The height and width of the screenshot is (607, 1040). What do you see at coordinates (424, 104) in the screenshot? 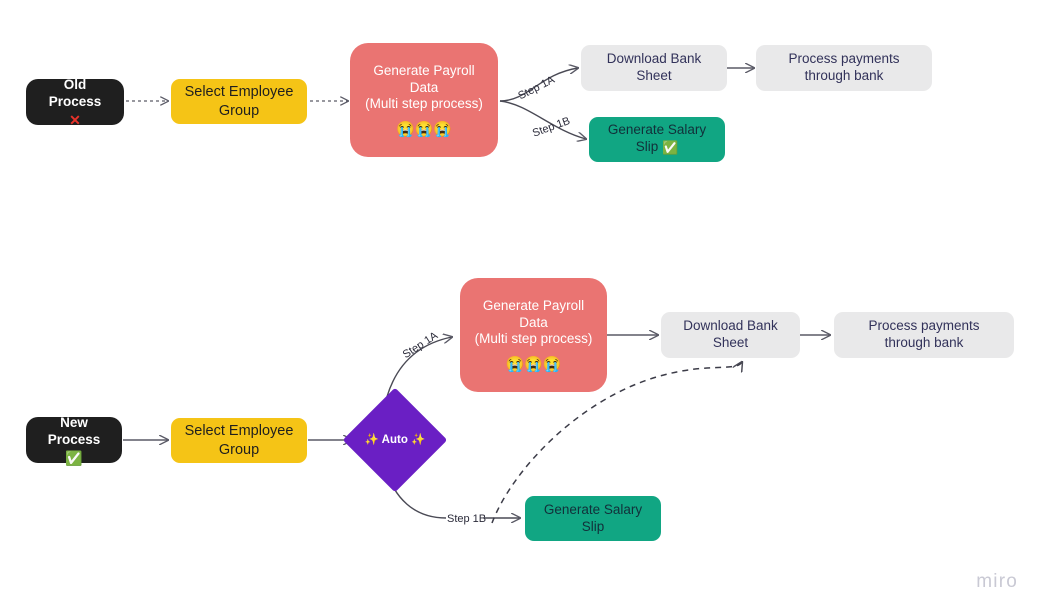
I see `payroll-top-line2: (Multi step process)` at bounding box center [424, 104].